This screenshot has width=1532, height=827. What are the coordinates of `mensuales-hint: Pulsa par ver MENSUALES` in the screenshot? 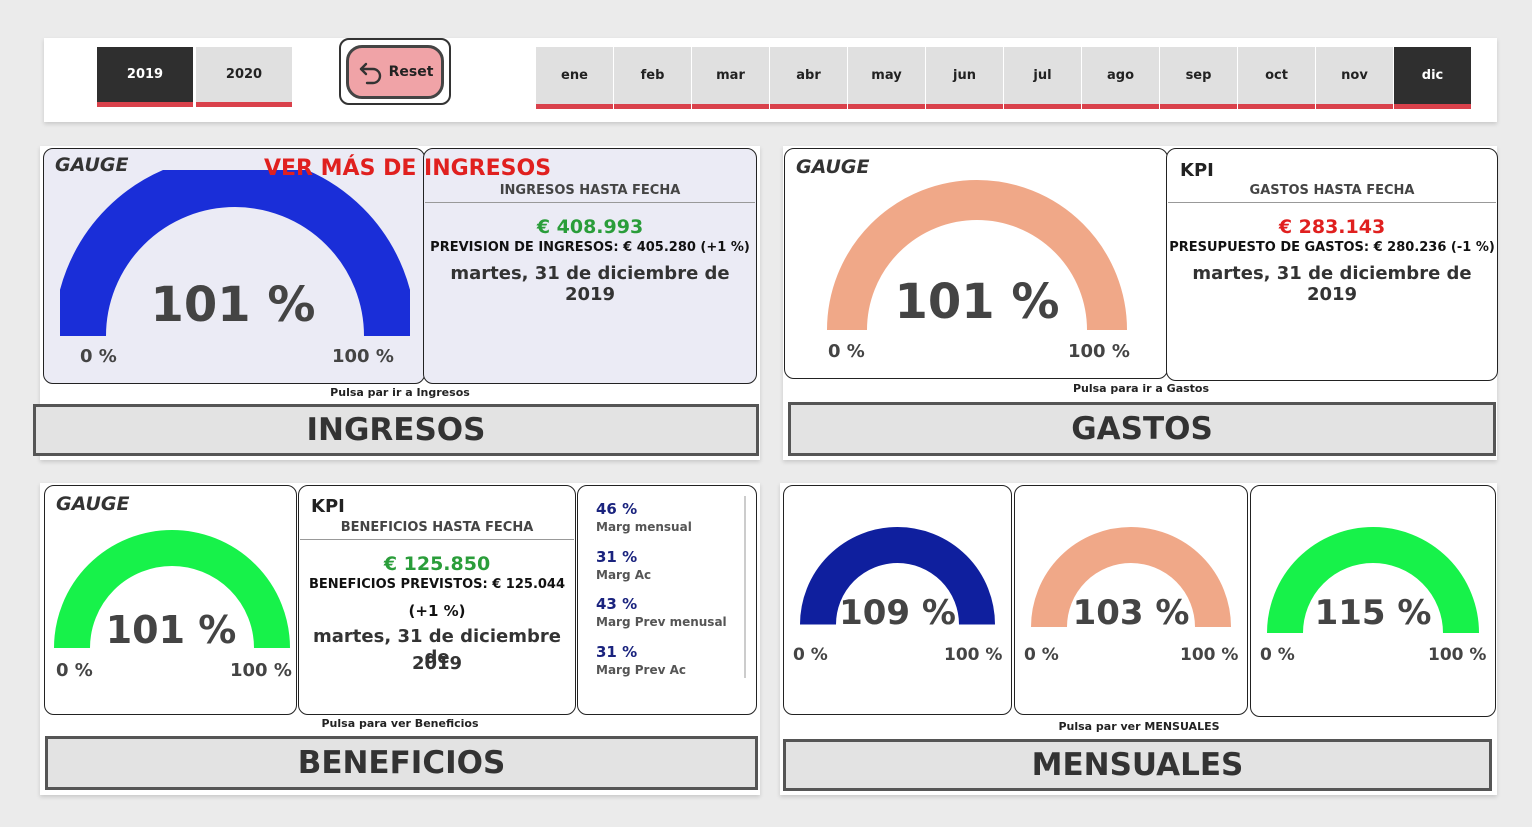 It's located at (1139, 726).